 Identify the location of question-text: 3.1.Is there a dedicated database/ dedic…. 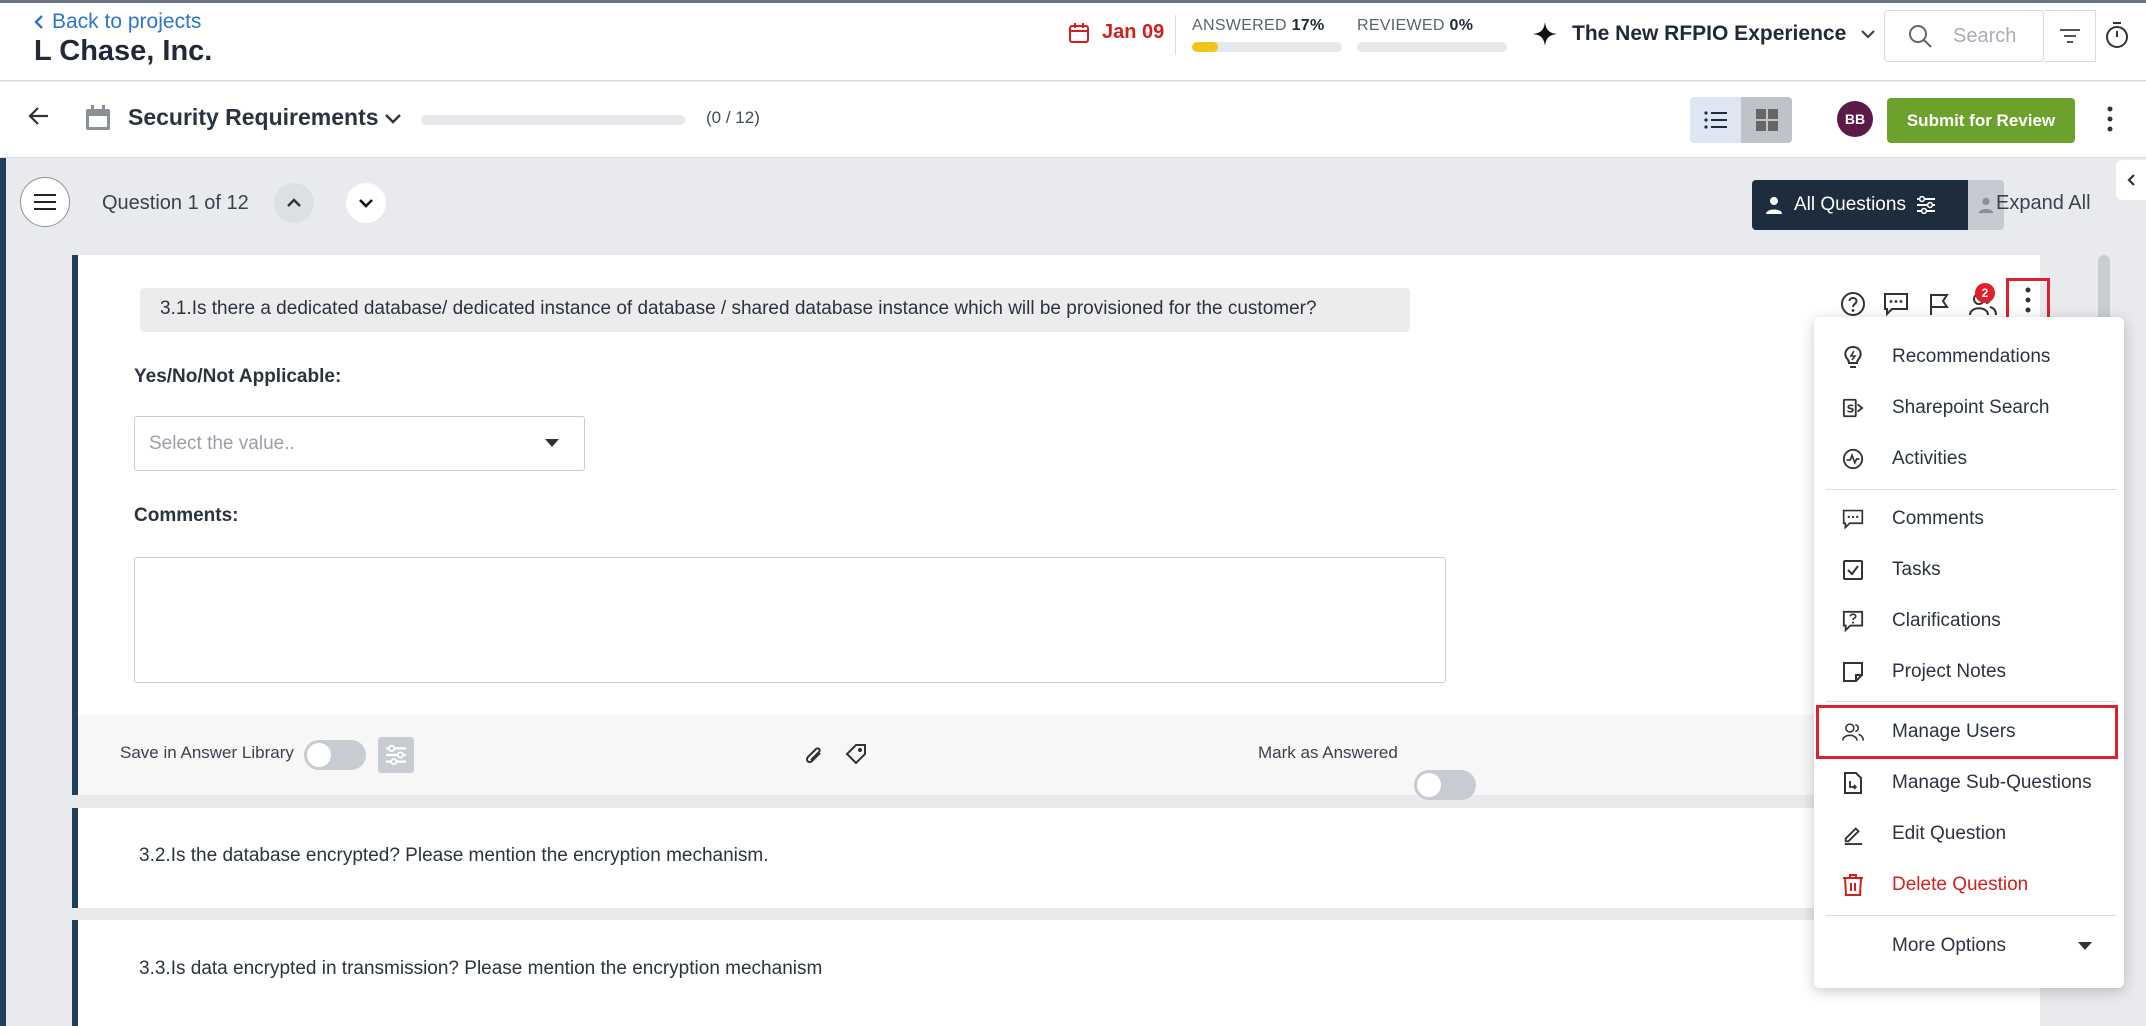
(775, 310).